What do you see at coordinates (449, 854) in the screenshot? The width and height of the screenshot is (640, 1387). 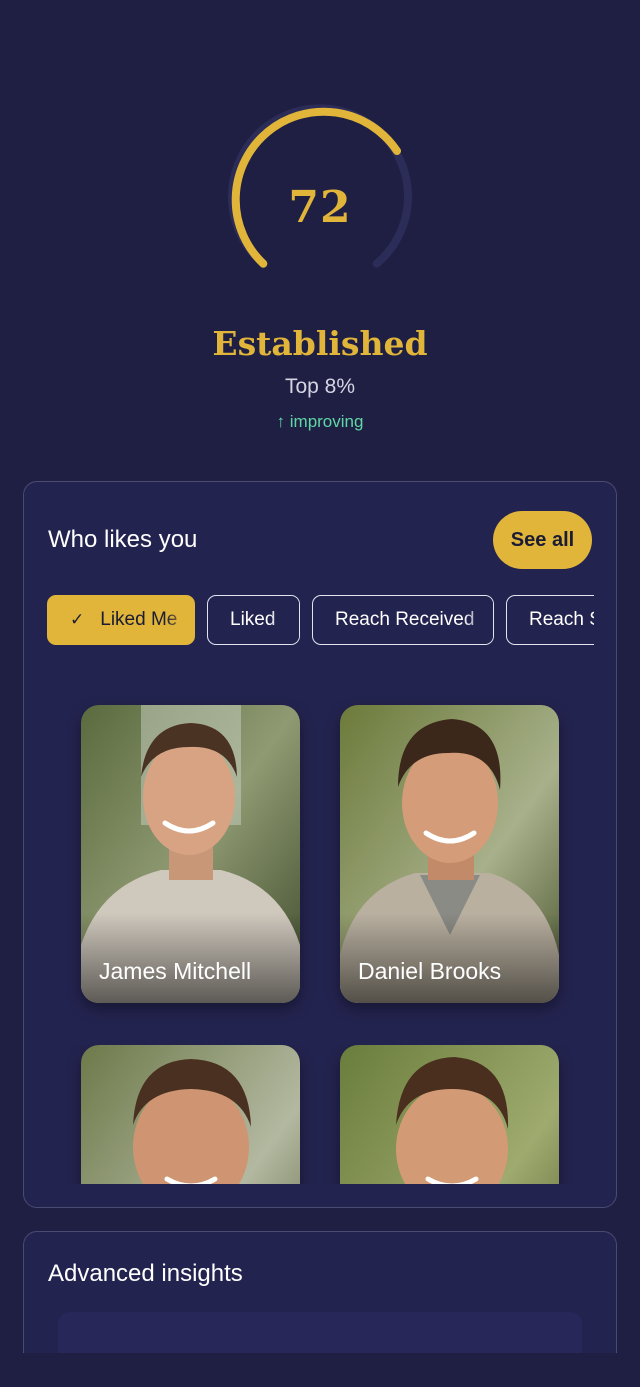 I see `profile-card: Daniel Brooks` at bounding box center [449, 854].